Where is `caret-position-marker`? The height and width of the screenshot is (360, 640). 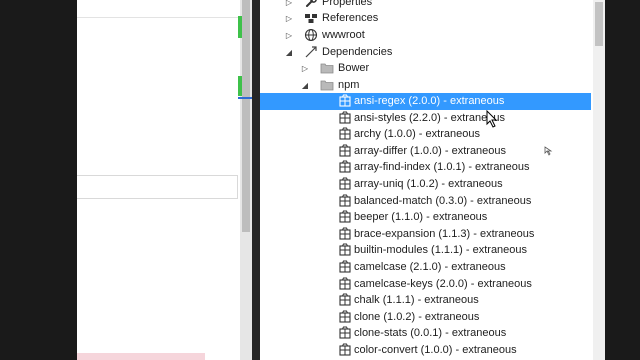
caret-position-marker is located at coordinates (245, 98).